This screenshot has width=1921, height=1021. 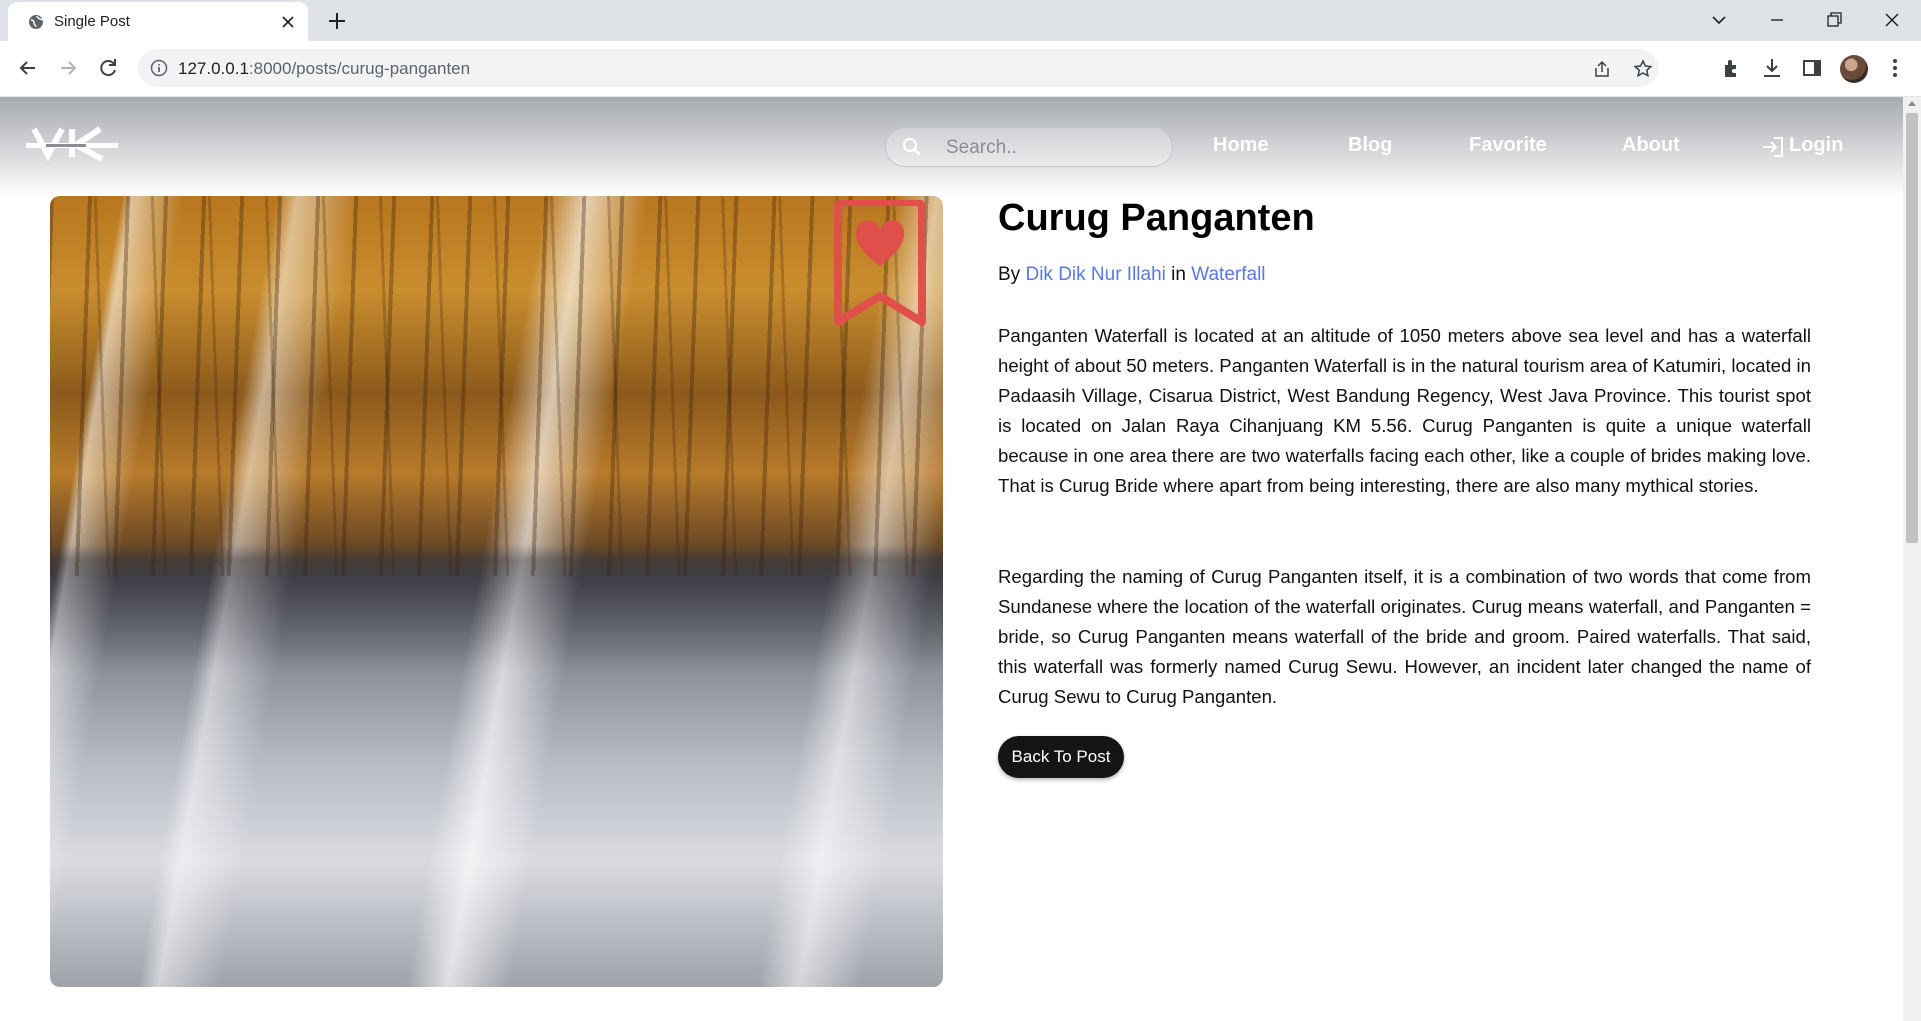 What do you see at coordinates (1051, 148) in the screenshot?
I see `search-input` at bounding box center [1051, 148].